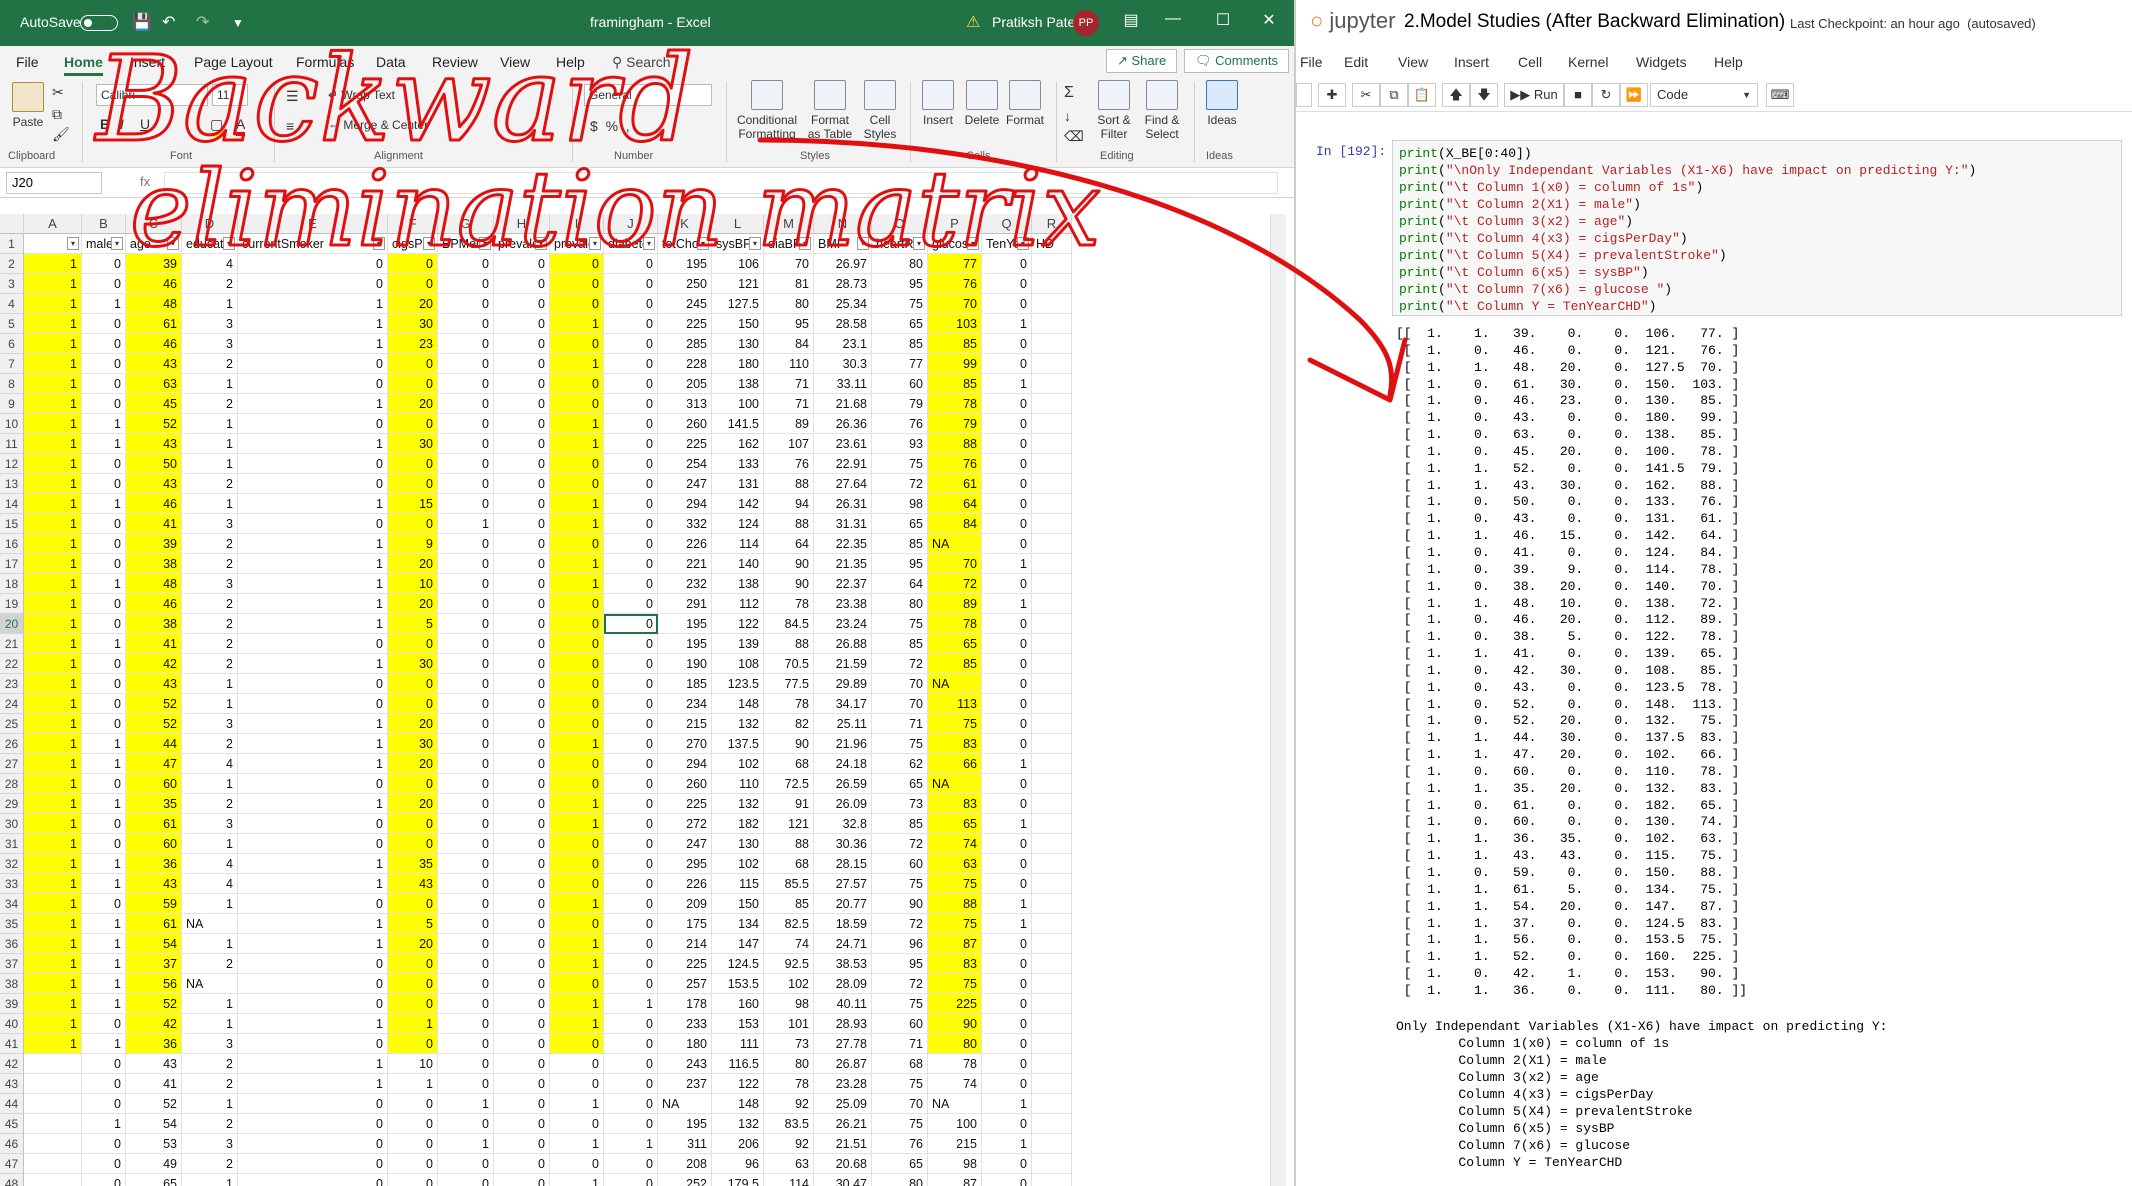 The height and width of the screenshot is (1186, 2132). I want to click on table-cell: 115, so click(738, 884).